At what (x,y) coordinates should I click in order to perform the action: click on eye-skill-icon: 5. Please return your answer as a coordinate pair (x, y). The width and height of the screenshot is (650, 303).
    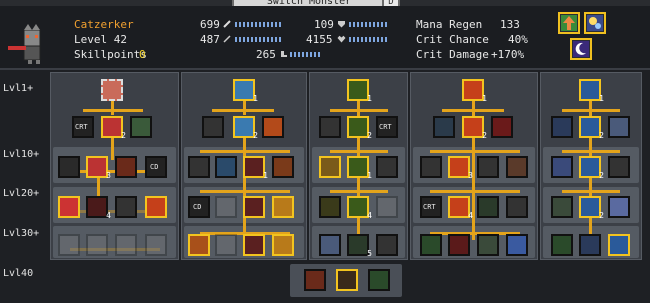
    Looking at the image, I should click on (359, 246).